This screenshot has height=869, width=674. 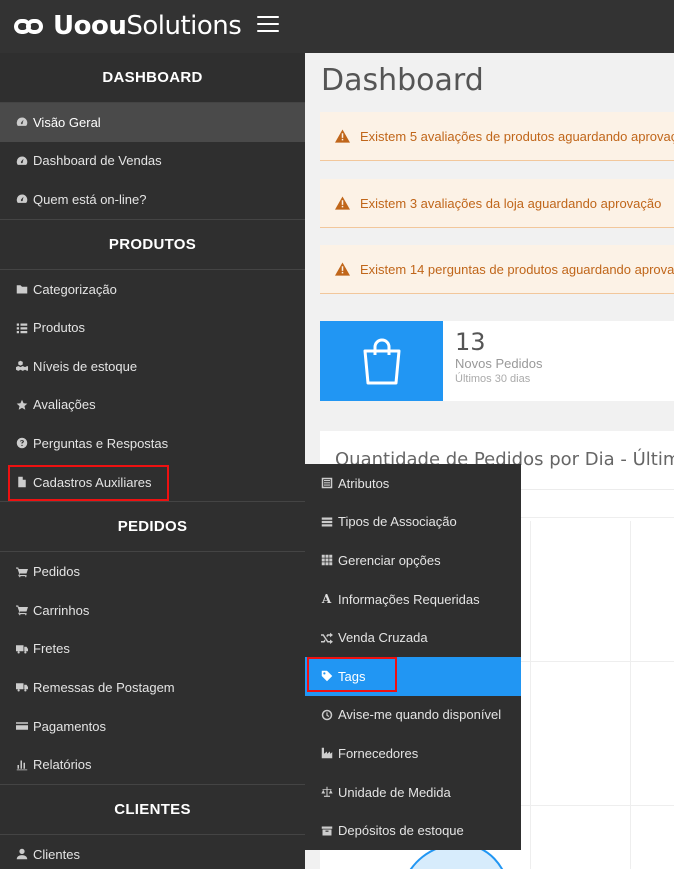 I want to click on sidebar-item-fretes: Fretes, so click(x=152, y=649).